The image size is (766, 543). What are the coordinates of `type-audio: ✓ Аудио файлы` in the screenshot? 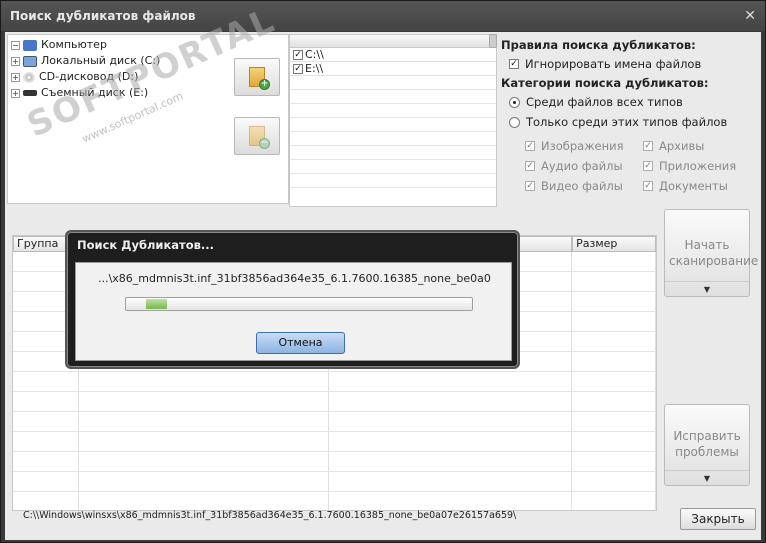 It's located at (584, 166).